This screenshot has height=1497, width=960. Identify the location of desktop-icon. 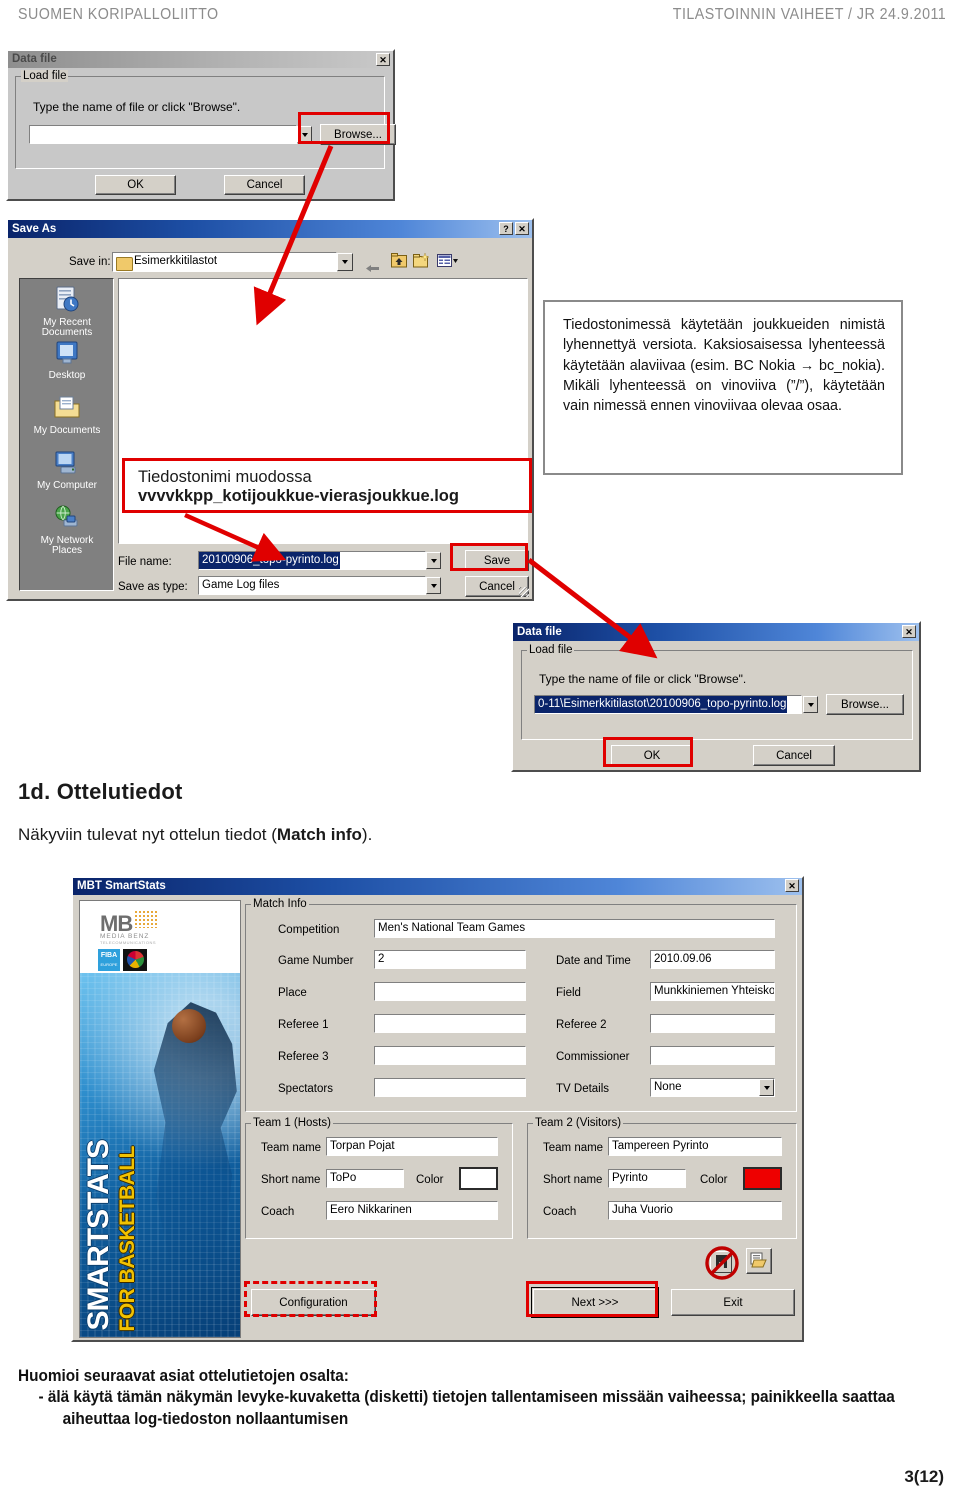
(67, 353).